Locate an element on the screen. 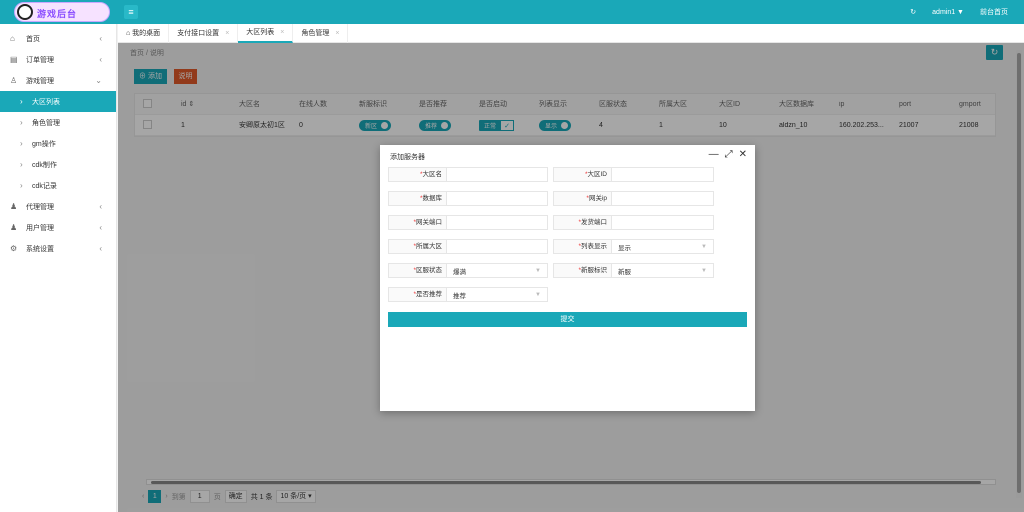  tab-roles: 角色管理 × is located at coordinates (321, 33).